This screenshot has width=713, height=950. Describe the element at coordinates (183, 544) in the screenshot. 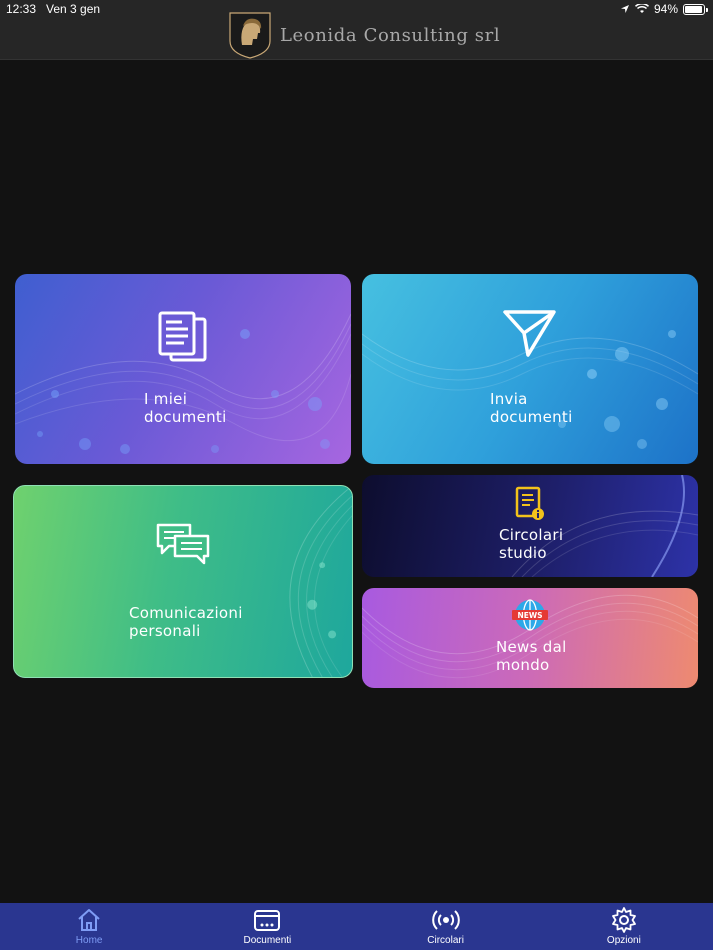

I see `chat-bubbles-icon` at that location.